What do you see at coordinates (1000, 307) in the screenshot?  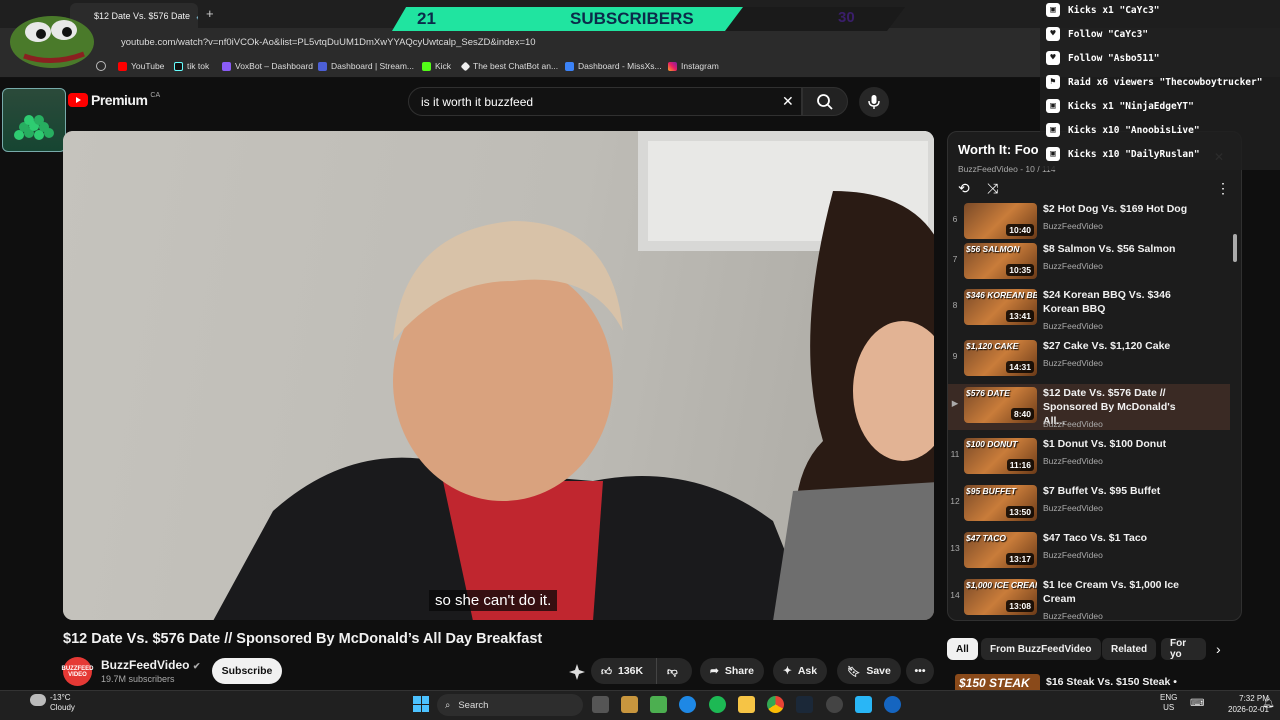 I see `playlist-row-thumbnail: $346 KOREAN BBQ 13:41` at bounding box center [1000, 307].